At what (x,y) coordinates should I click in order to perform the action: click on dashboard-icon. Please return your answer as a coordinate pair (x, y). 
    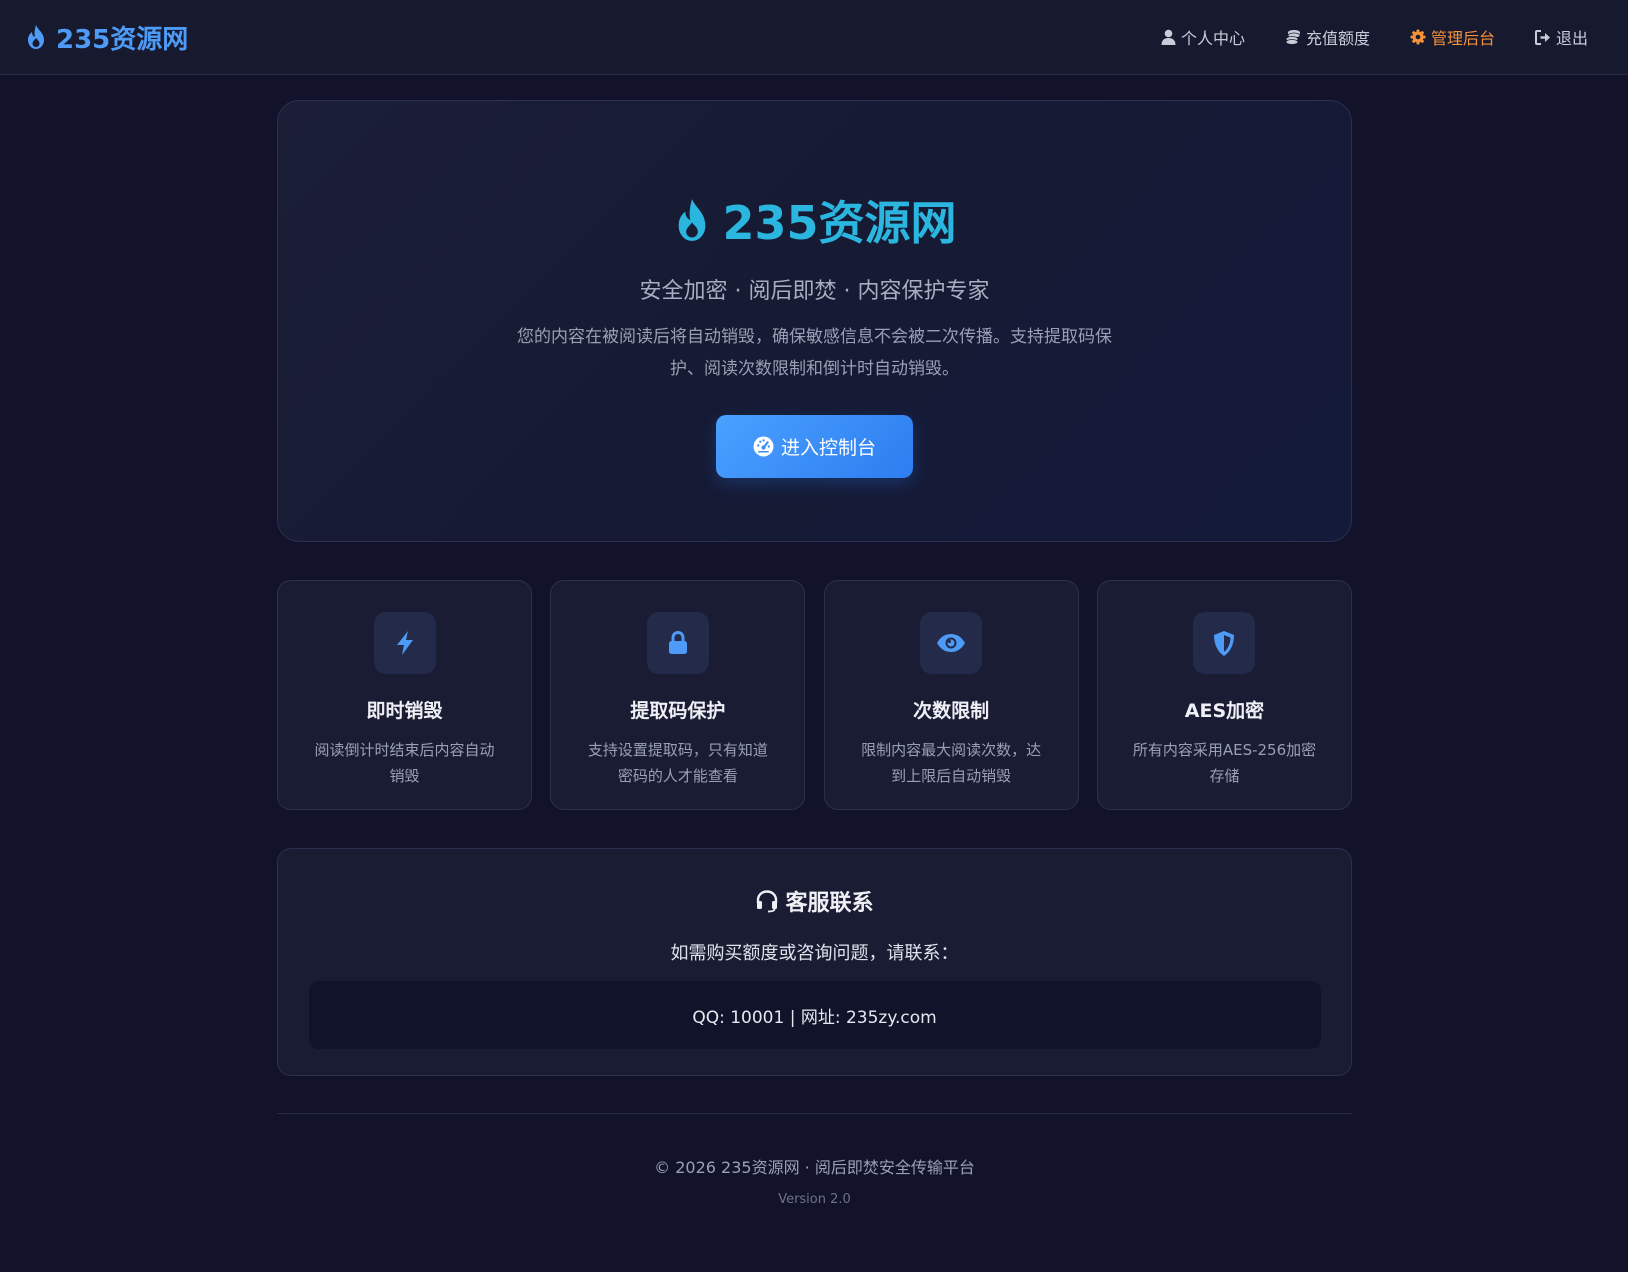
    Looking at the image, I should click on (763, 446).